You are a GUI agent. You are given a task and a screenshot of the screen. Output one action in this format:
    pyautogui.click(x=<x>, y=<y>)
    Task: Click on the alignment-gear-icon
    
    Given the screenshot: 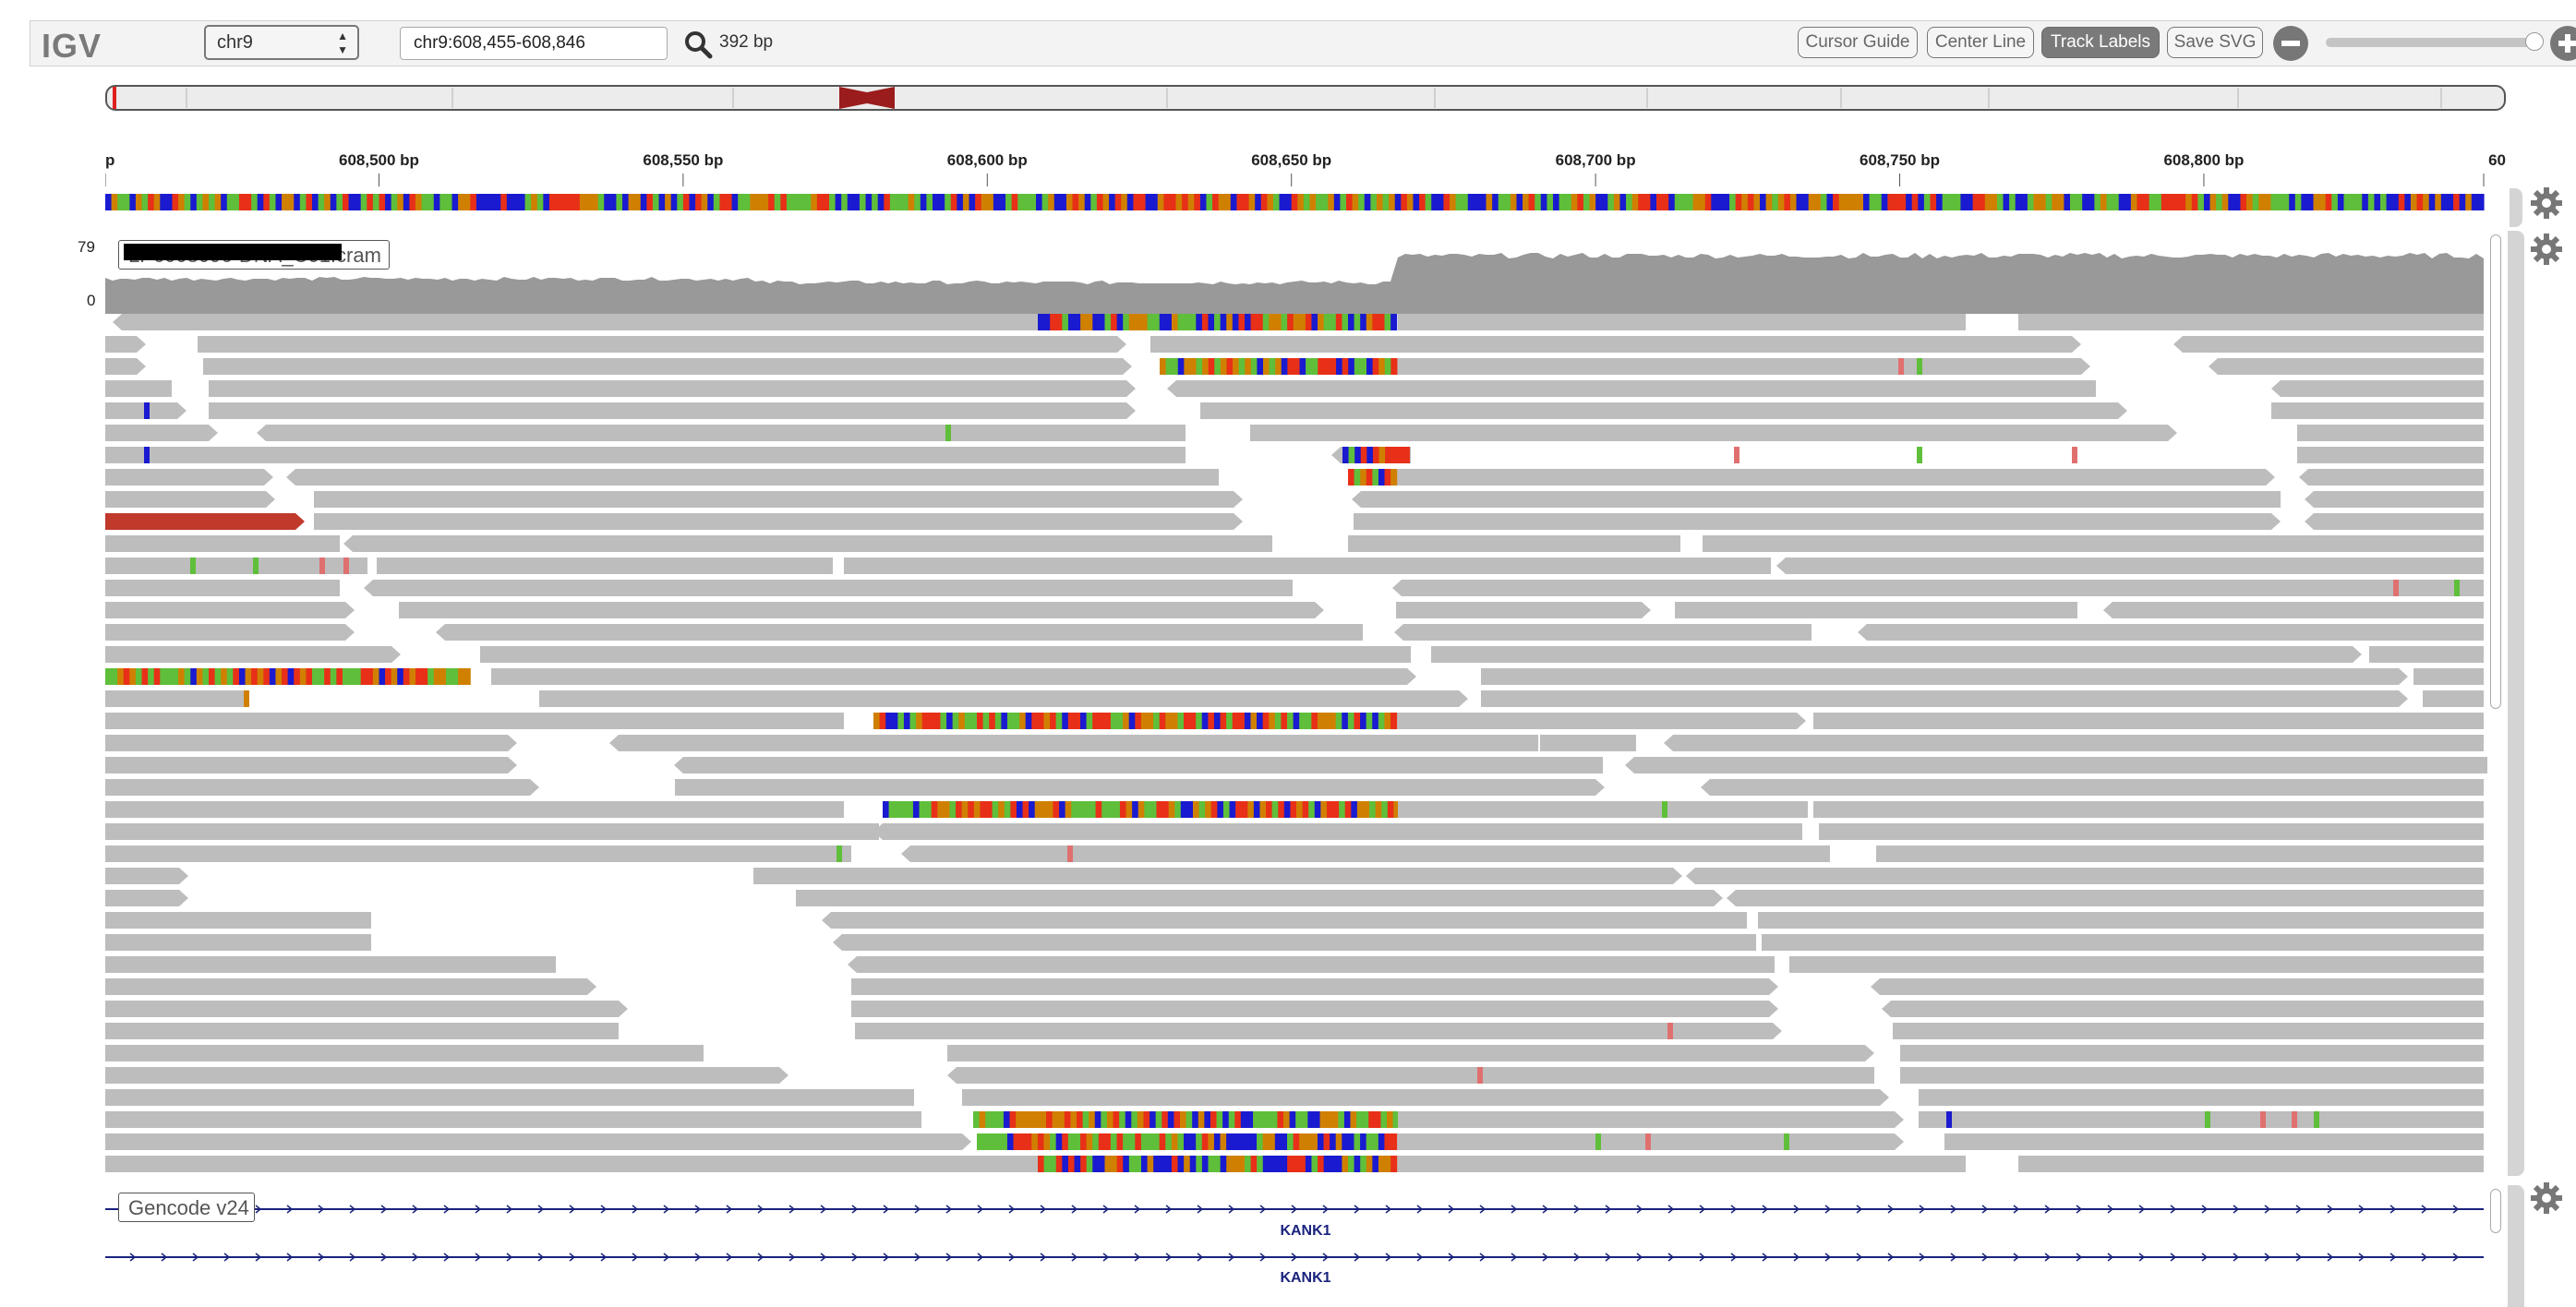 What is the action you would take?
    pyautogui.click(x=2546, y=249)
    